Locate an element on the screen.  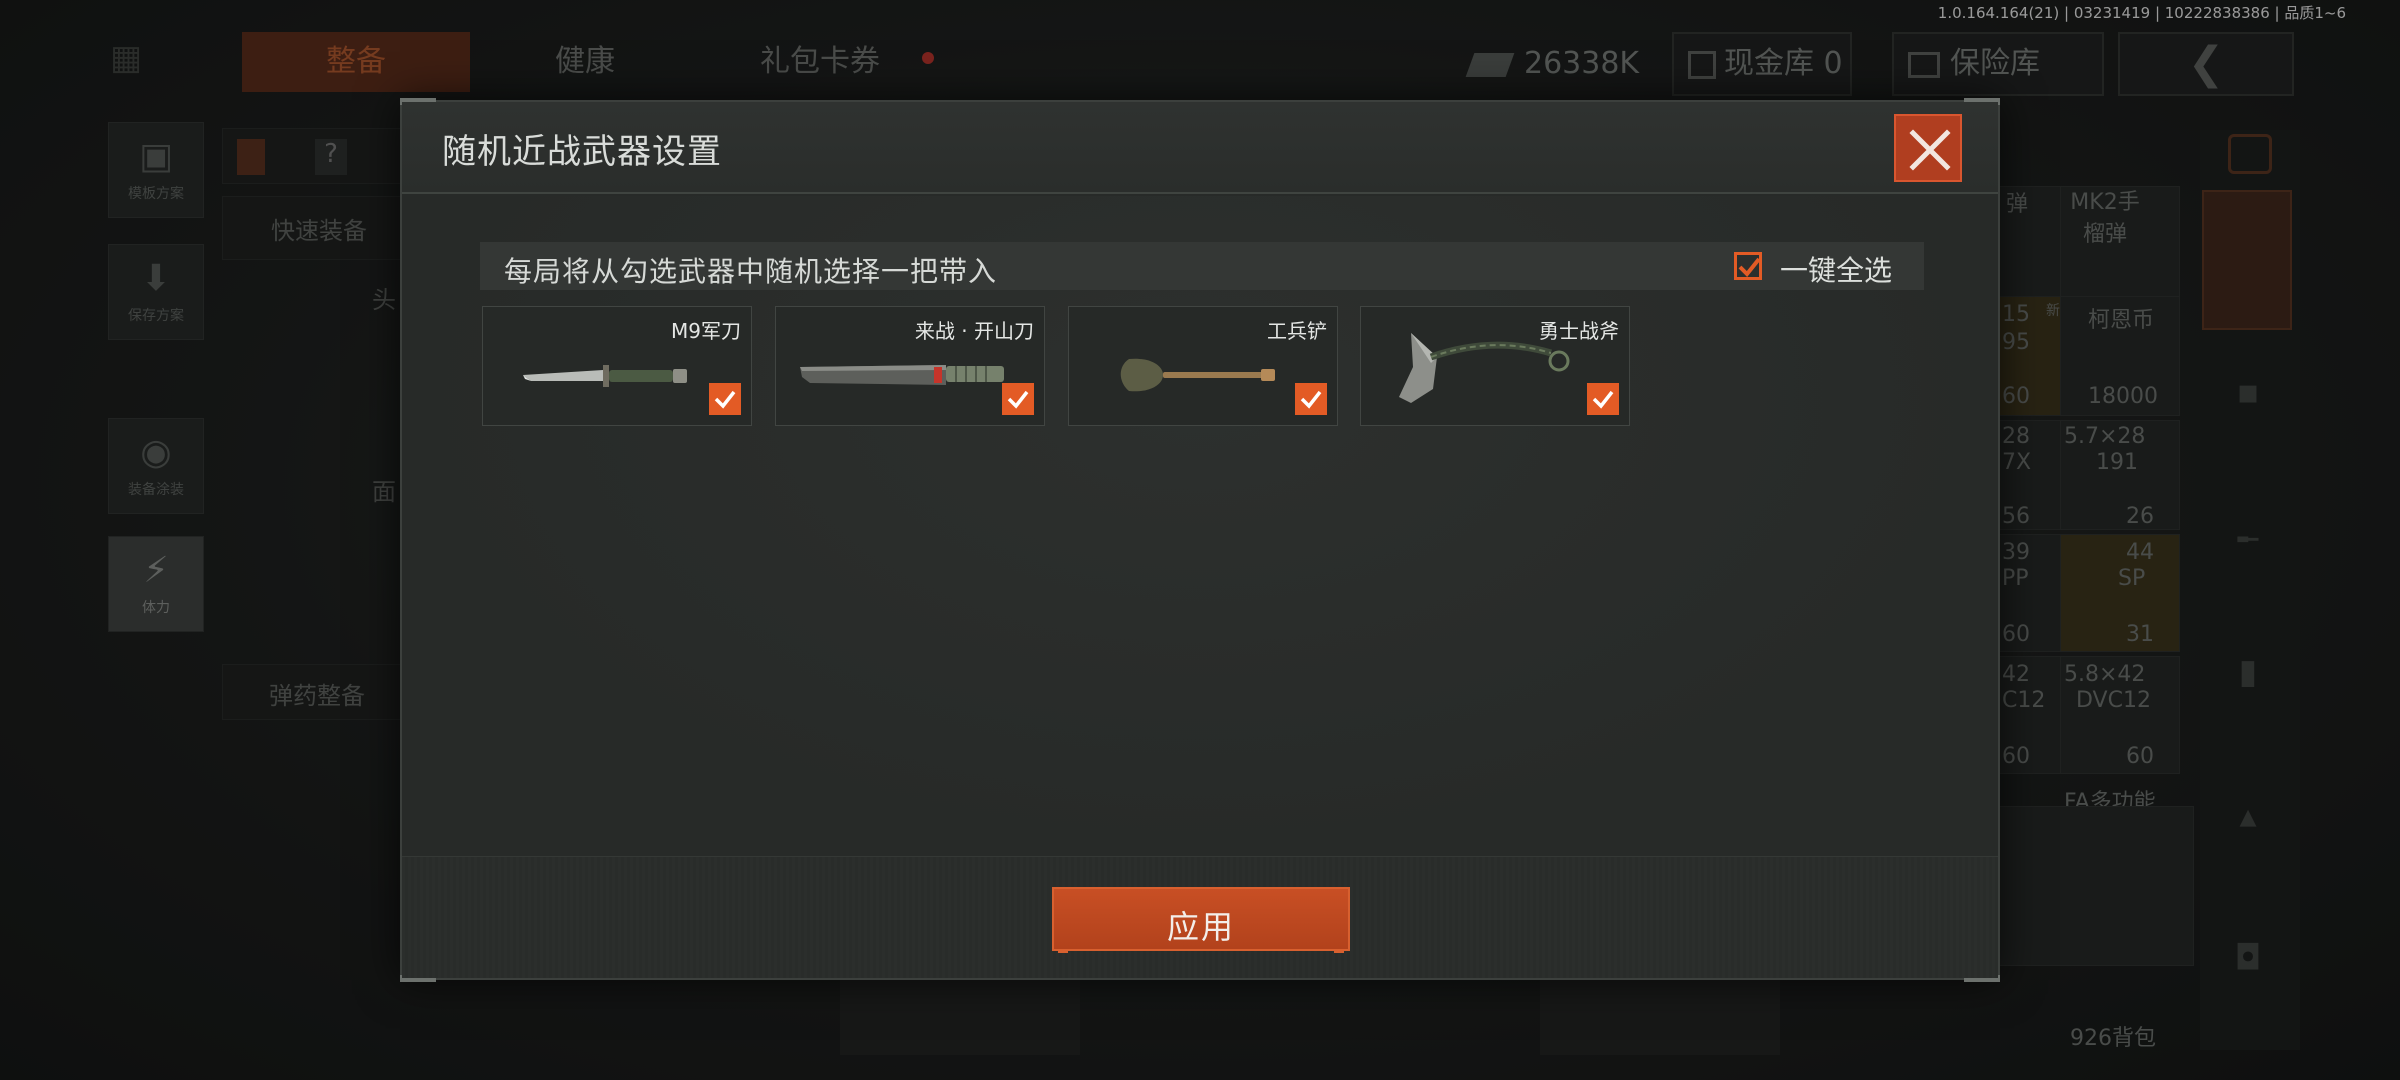
weapon-card-m9-knife: M9军刀 is located at coordinates (617, 366).